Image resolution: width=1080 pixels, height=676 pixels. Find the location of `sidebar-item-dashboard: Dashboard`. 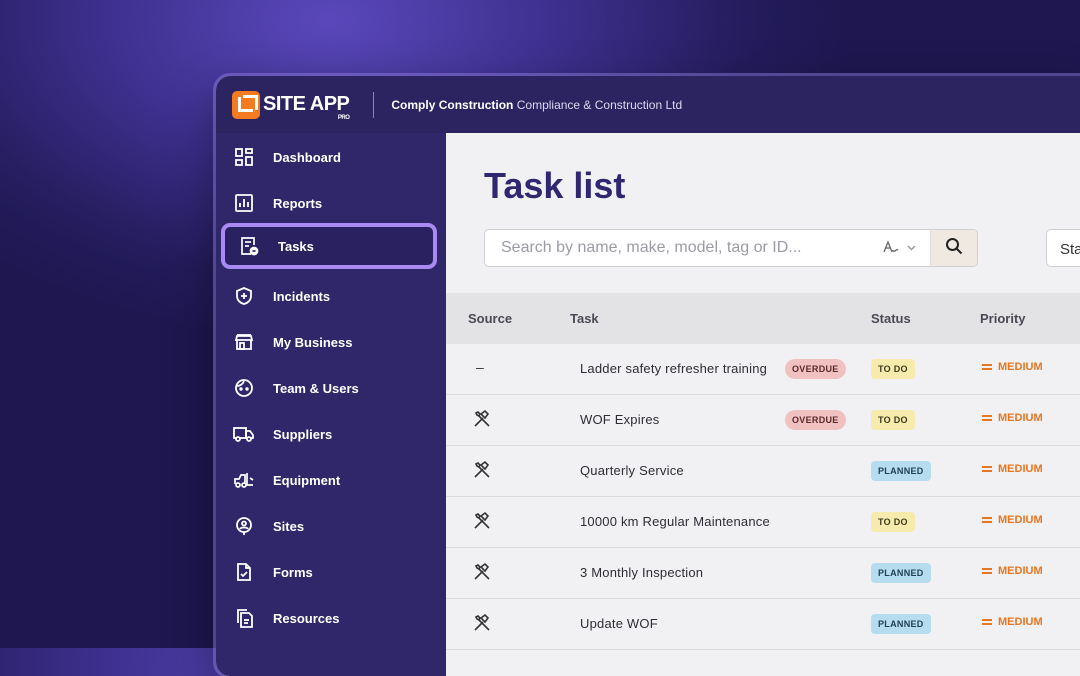

sidebar-item-dashboard: Dashboard is located at coordinates (331, 157).